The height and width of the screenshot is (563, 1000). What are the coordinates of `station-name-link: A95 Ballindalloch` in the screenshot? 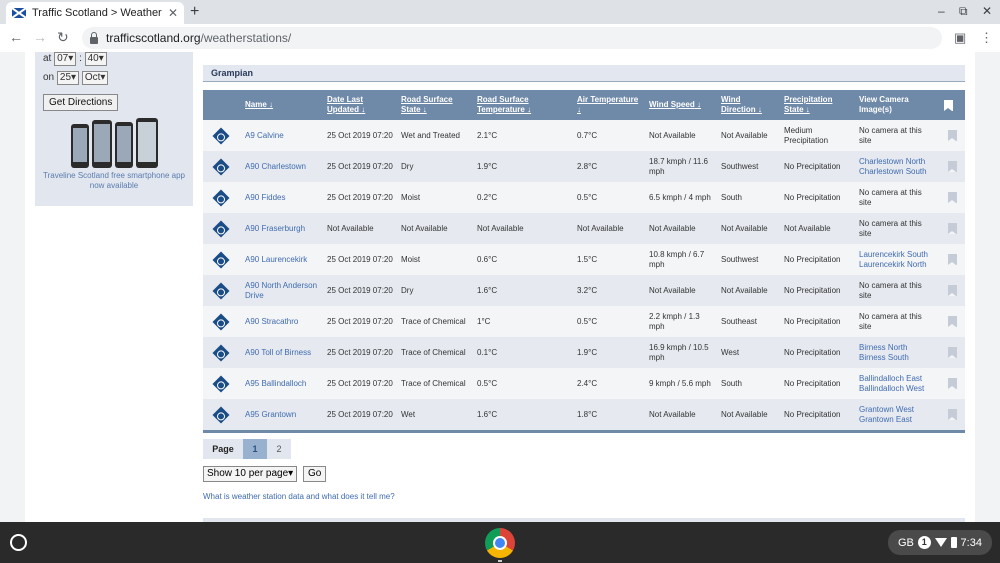 It's located at (275, 383).